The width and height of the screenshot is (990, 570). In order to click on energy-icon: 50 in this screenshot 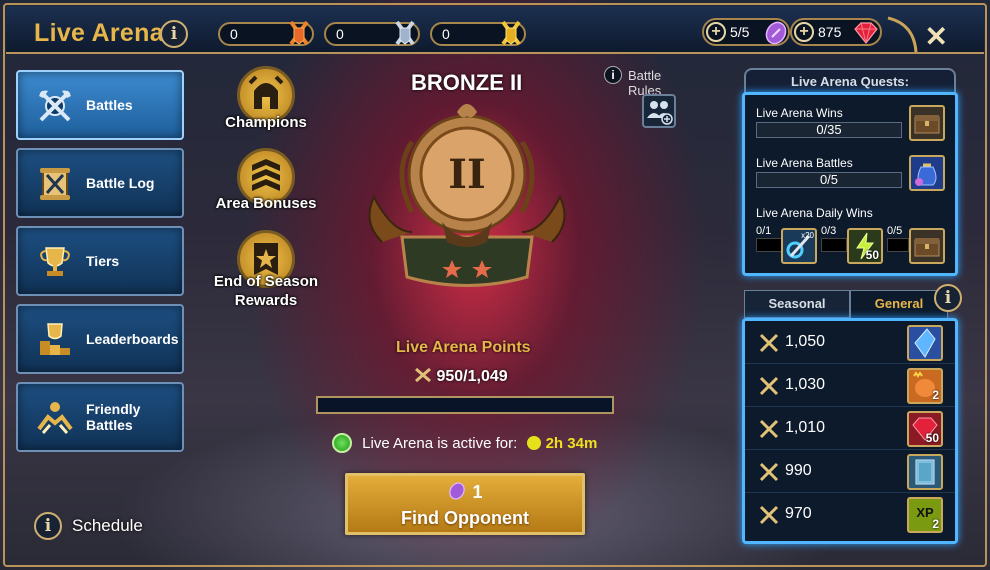, I will do `click(865, 246)`.